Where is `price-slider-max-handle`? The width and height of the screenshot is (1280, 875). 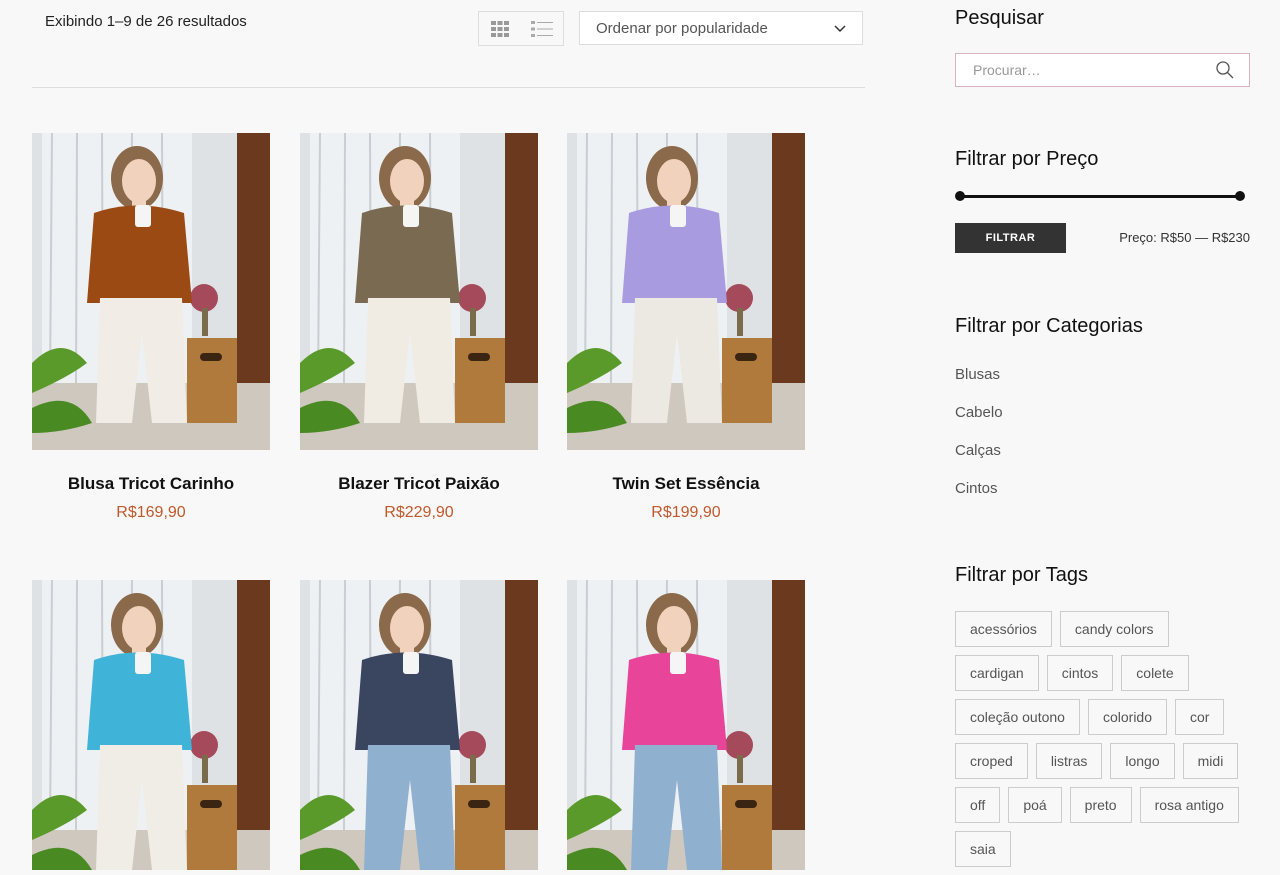
price-slider-max-handle is located at coordinates (1240, 196).